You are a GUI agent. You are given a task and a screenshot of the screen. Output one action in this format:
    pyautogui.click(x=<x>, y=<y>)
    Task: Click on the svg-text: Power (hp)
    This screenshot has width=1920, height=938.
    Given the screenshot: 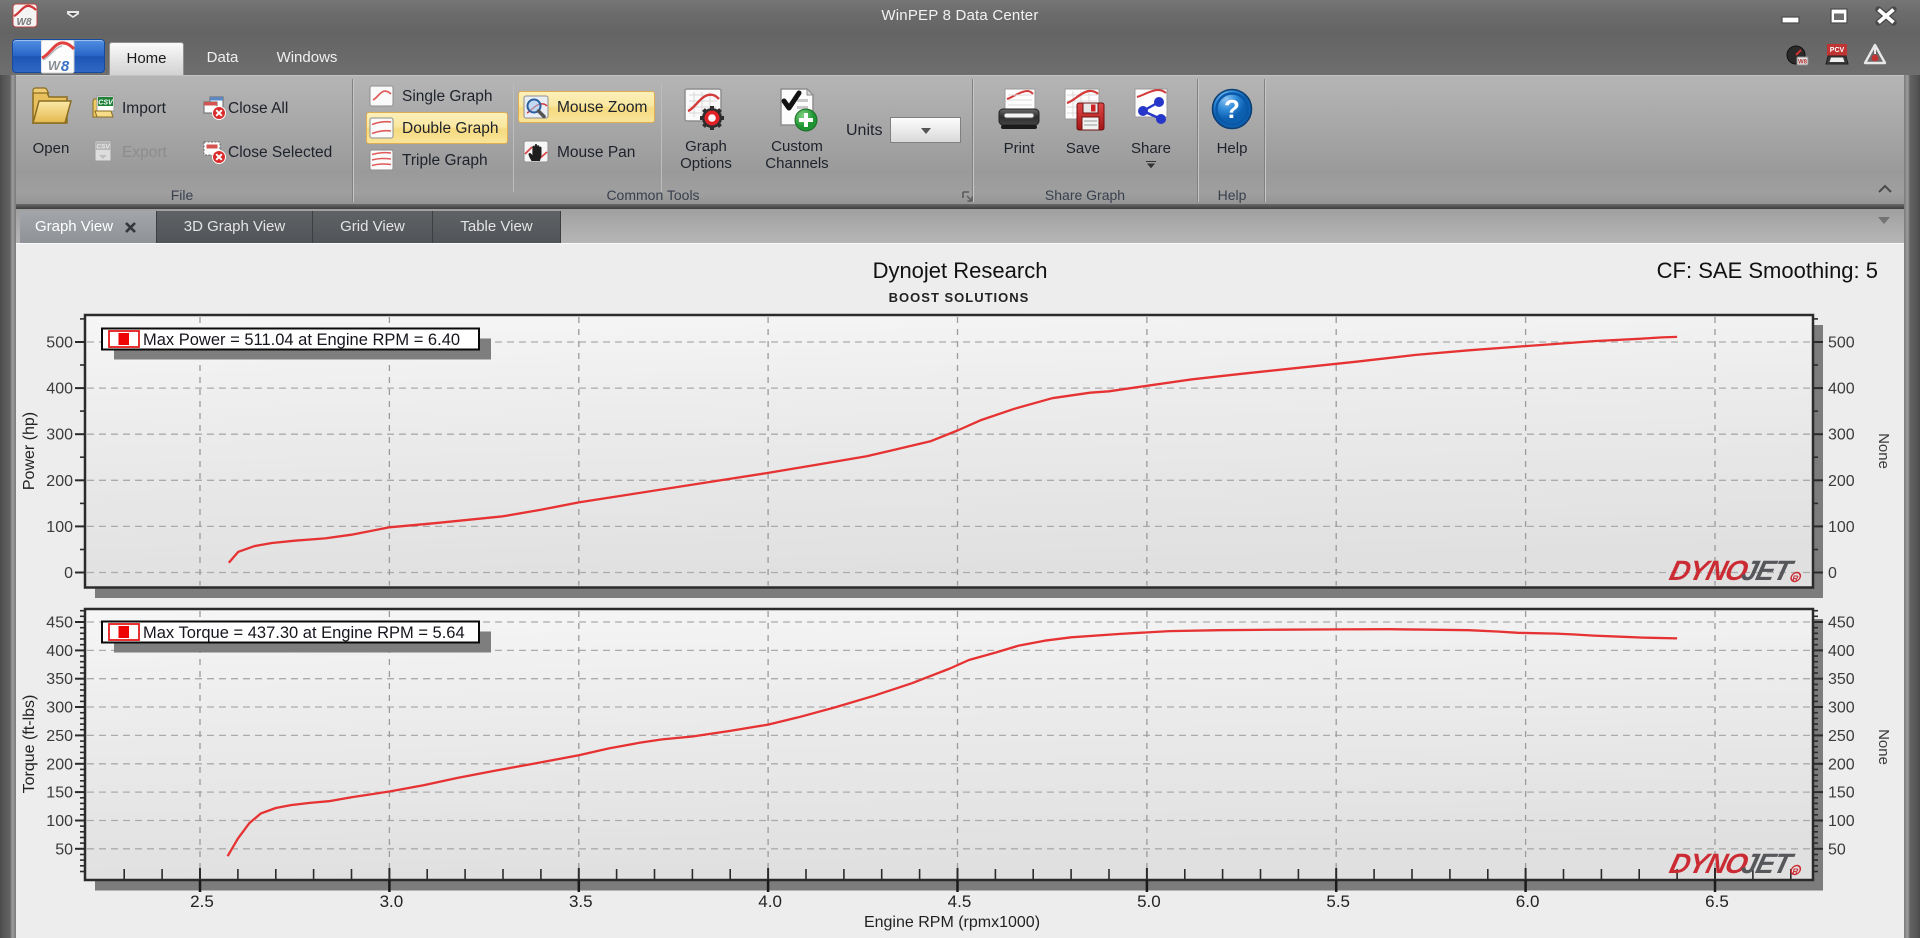 What is the action you would take?
    pyautogui.click(x=29, y=451)
    